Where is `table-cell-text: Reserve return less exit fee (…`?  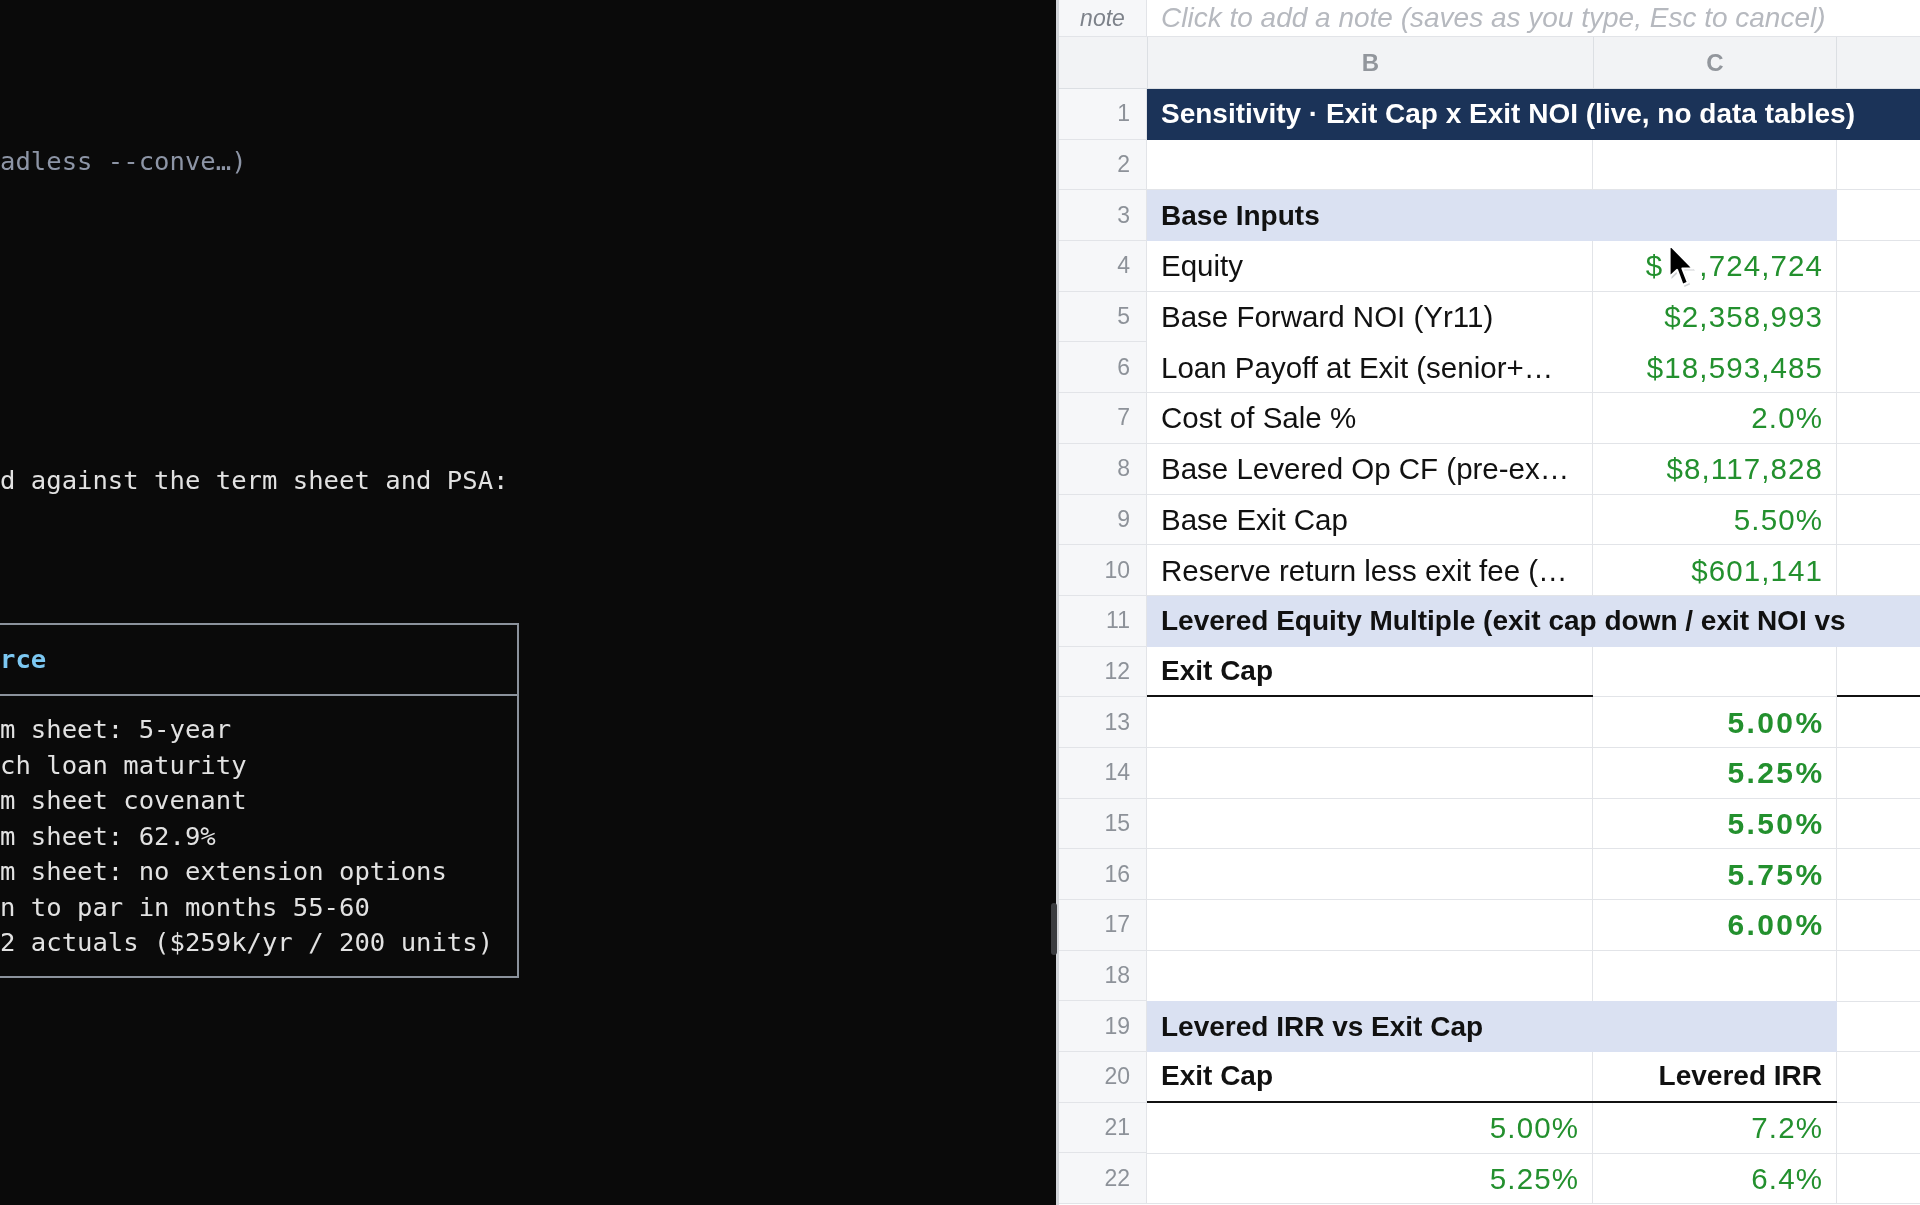 table-cell-text: Reserve return less exit fee (… is located at coordinates (1364, 570).